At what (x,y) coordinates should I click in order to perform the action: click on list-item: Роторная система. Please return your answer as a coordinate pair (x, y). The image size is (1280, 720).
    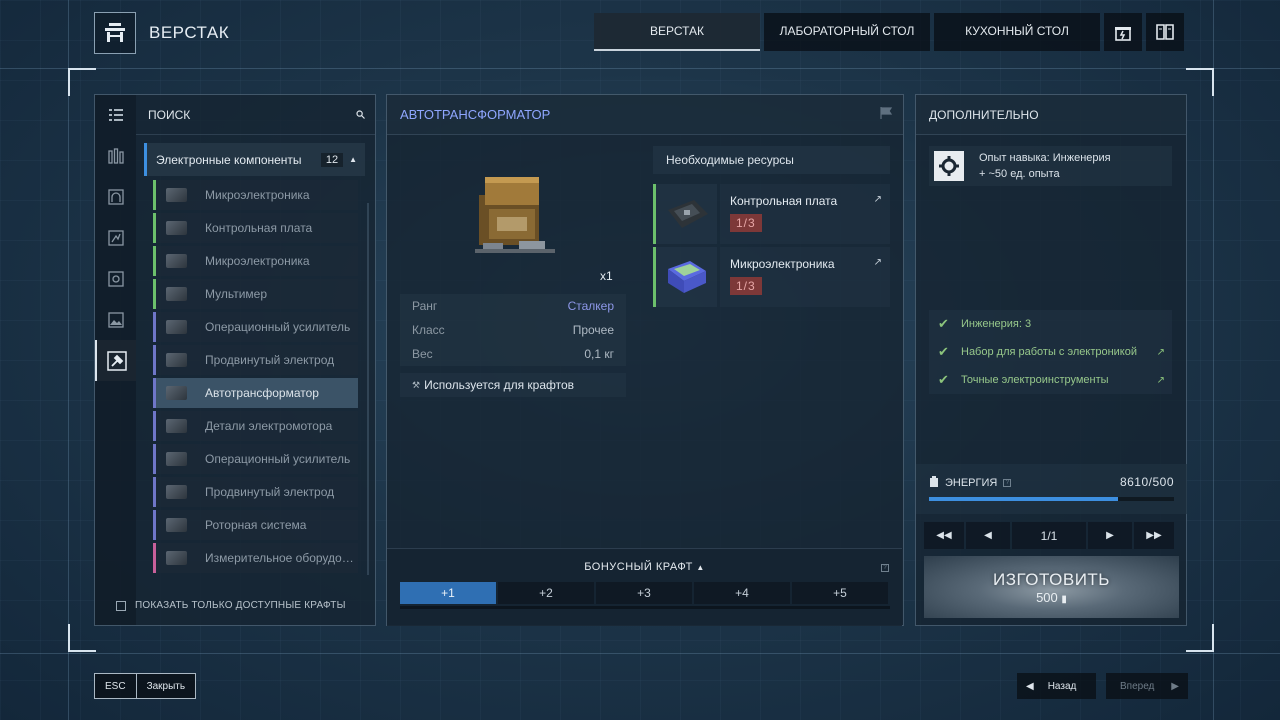
    Looking at the image, I should click on (255, 525).